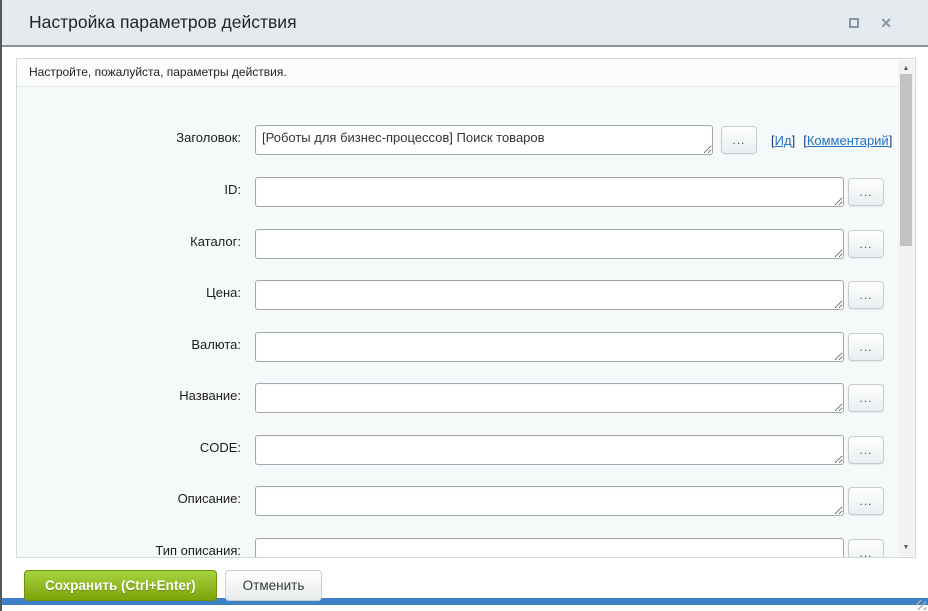 Image resolution: width=928 pixels, height=611 pixels. I want to click on field-links: [Ид] [Комментарий], so click(831, 140).